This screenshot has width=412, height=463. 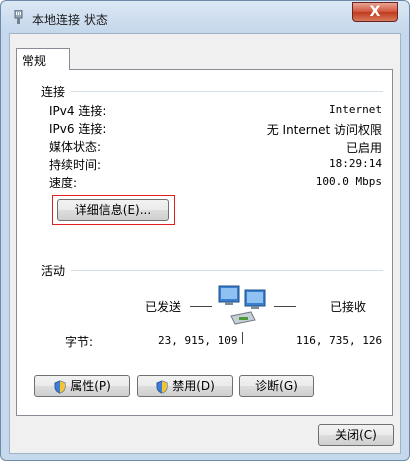 What do you see at coordinates (79, 342) in the screenshot?
I see `bytes-label: 字节:` at bounding box center [79, 342].